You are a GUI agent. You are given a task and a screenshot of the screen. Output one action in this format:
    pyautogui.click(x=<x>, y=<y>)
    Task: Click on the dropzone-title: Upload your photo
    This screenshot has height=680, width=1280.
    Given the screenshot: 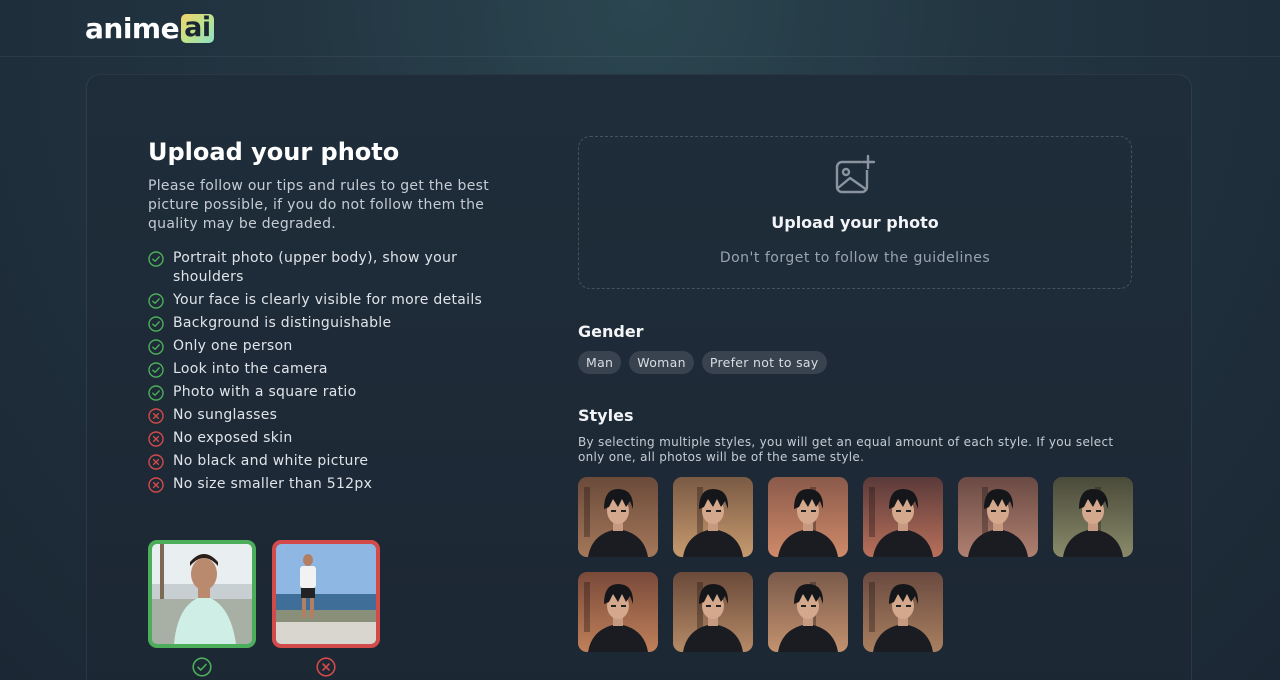 What is the action you would take?
    pyautogui.click(x=855, y=222)
    